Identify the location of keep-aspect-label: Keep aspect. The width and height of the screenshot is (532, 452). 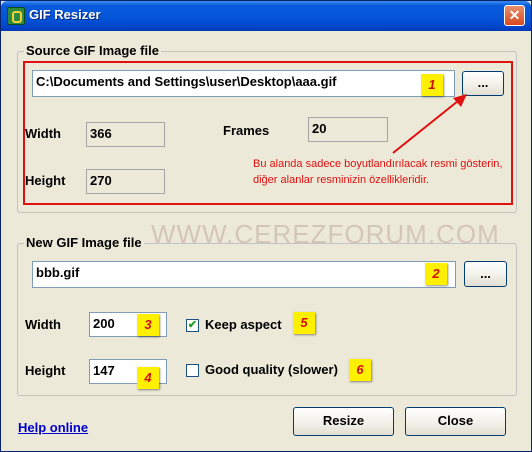
(243, 324).